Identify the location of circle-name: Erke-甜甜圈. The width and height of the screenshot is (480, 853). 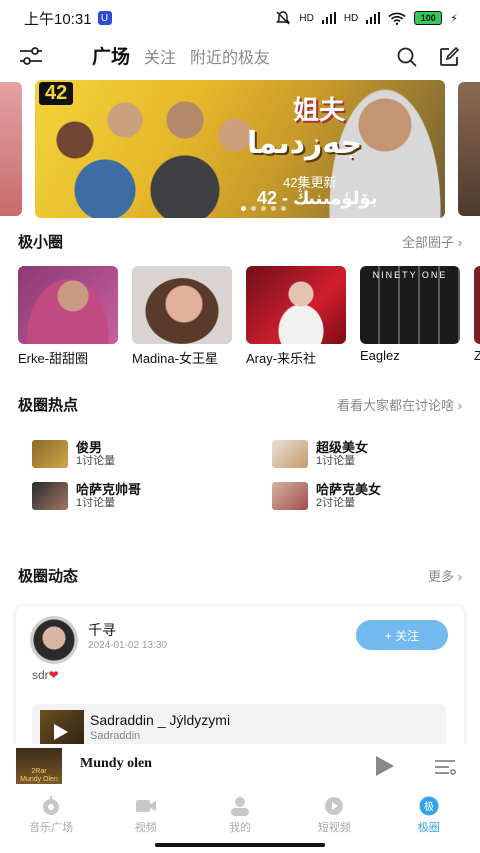
(53, 358).